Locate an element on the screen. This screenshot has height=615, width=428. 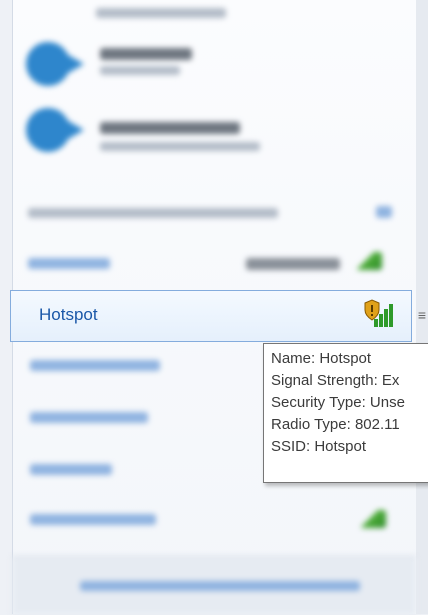
blurred-collapse-icon is located at coordinates (384, 212).